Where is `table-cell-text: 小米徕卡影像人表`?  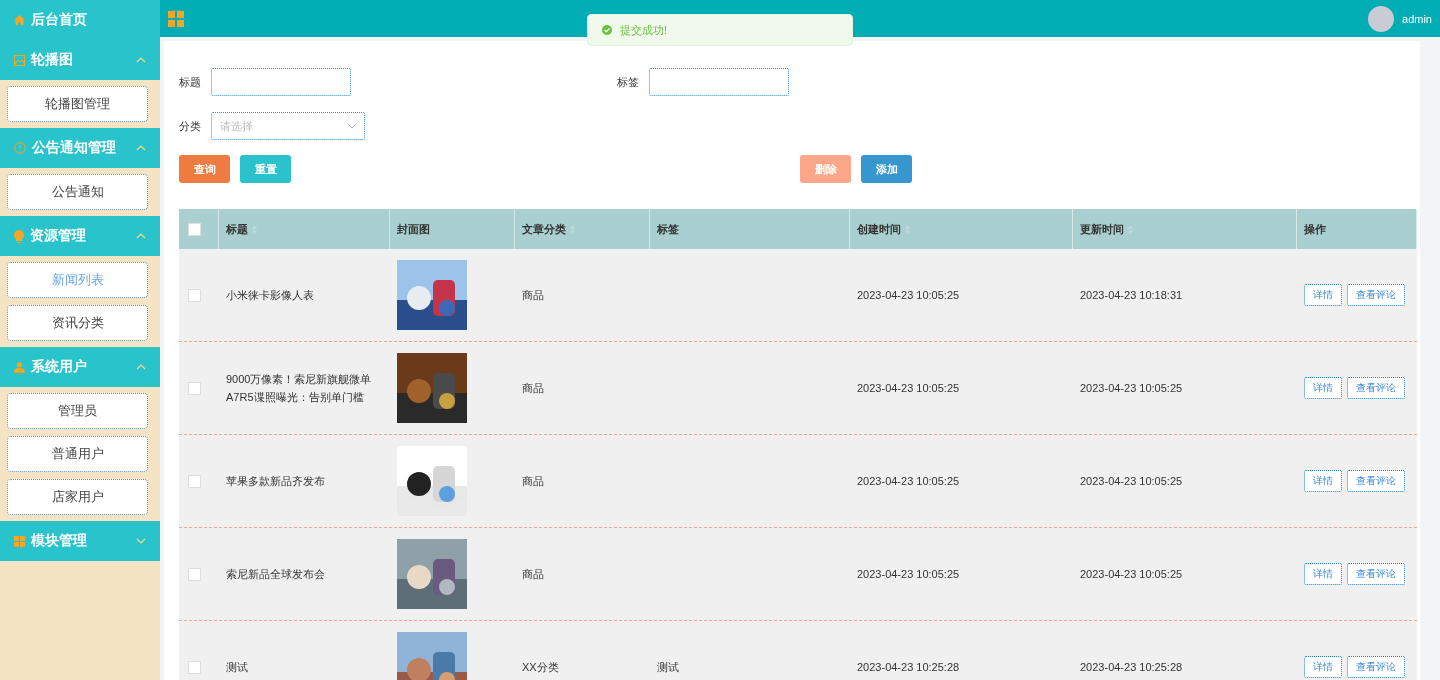
table-cell-text: 小米徕卡影像人表 is located at coordinates (270, 295).